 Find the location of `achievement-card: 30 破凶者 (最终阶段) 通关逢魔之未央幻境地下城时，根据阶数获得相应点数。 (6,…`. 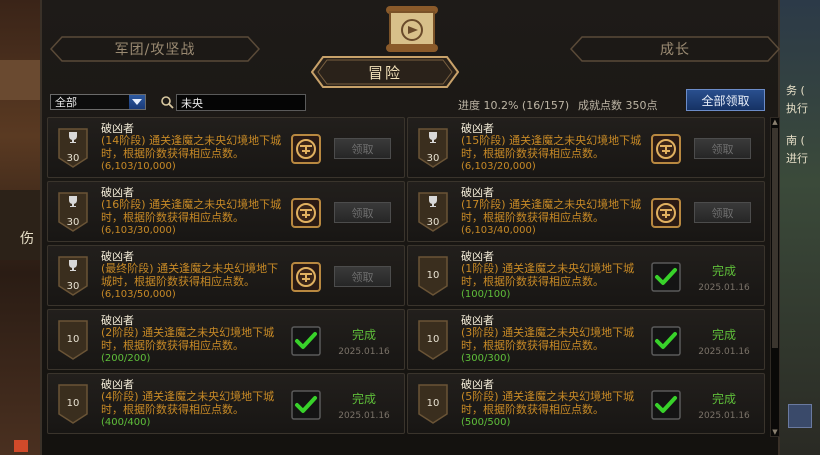

achievement-card: 30 破凶者 (最终阶段) 通关逢魔之未央幻境地下城时，根据阶数获得相应点数。 (6,… is located at coordinates (226, 275).